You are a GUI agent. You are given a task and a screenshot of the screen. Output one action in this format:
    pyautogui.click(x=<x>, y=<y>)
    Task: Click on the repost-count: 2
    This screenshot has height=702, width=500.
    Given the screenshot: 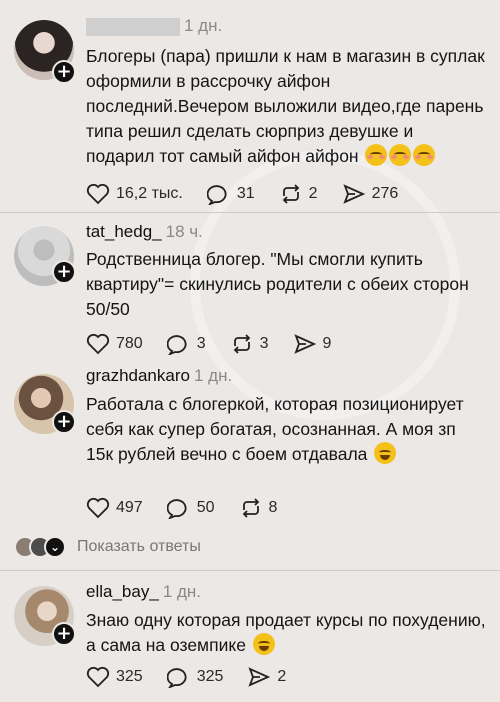 What is the action you would take?
    pyautogui.click(x=313, y=193)
    